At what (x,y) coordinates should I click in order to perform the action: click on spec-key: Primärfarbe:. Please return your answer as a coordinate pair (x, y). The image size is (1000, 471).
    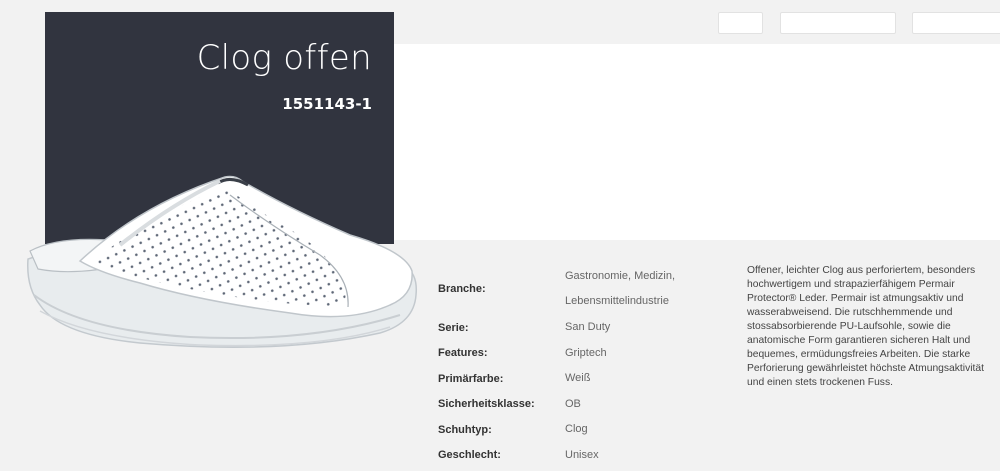
    Looking at the image, I should click on (471, 378).